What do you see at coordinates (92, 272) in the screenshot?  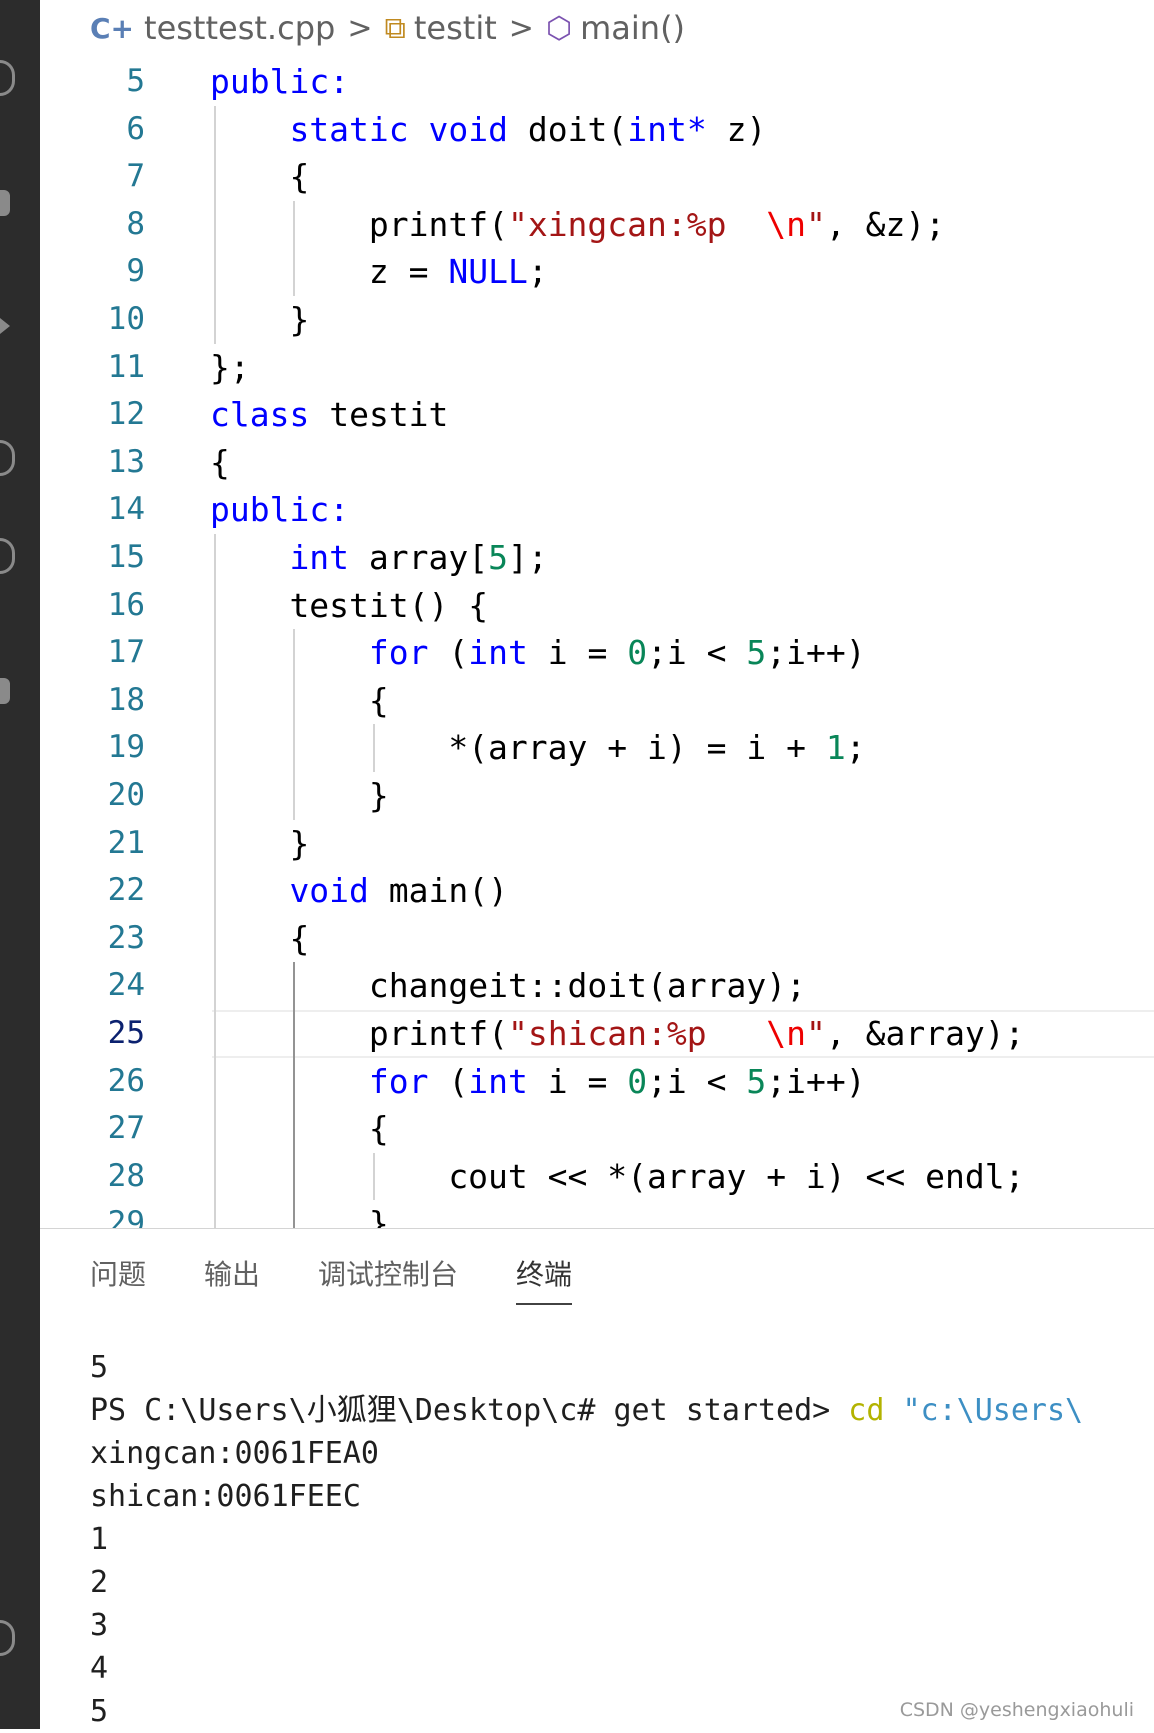 I see `line-number: 9` at bounding box center [92, 272].